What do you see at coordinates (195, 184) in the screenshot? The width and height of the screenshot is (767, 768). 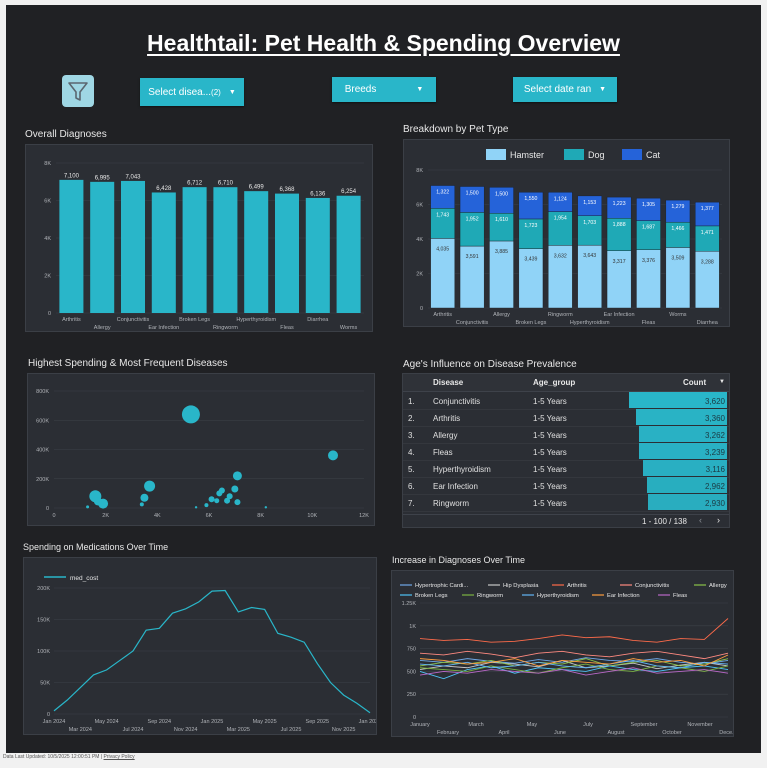 I see `data-label: 6,712` at bounding box center [195, 184].